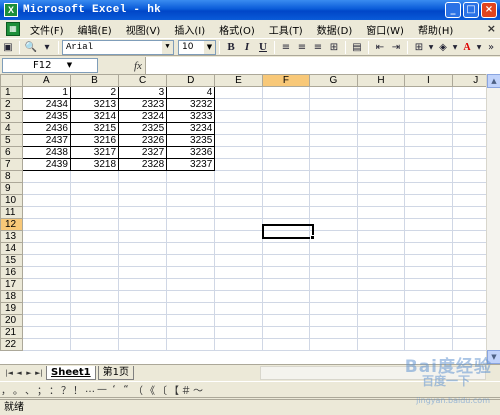 The image size is (500, 415). I want to click on cell-c21, so click(143, 332).